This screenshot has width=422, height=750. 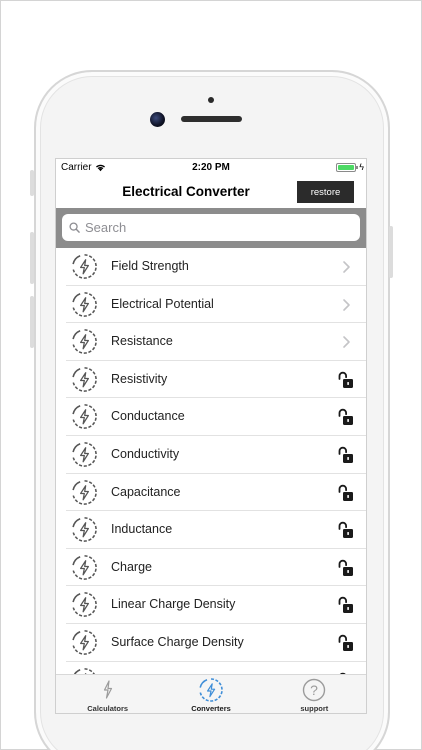 I want to click on list-item-label: Field Strength, so click(x=150, y=266).